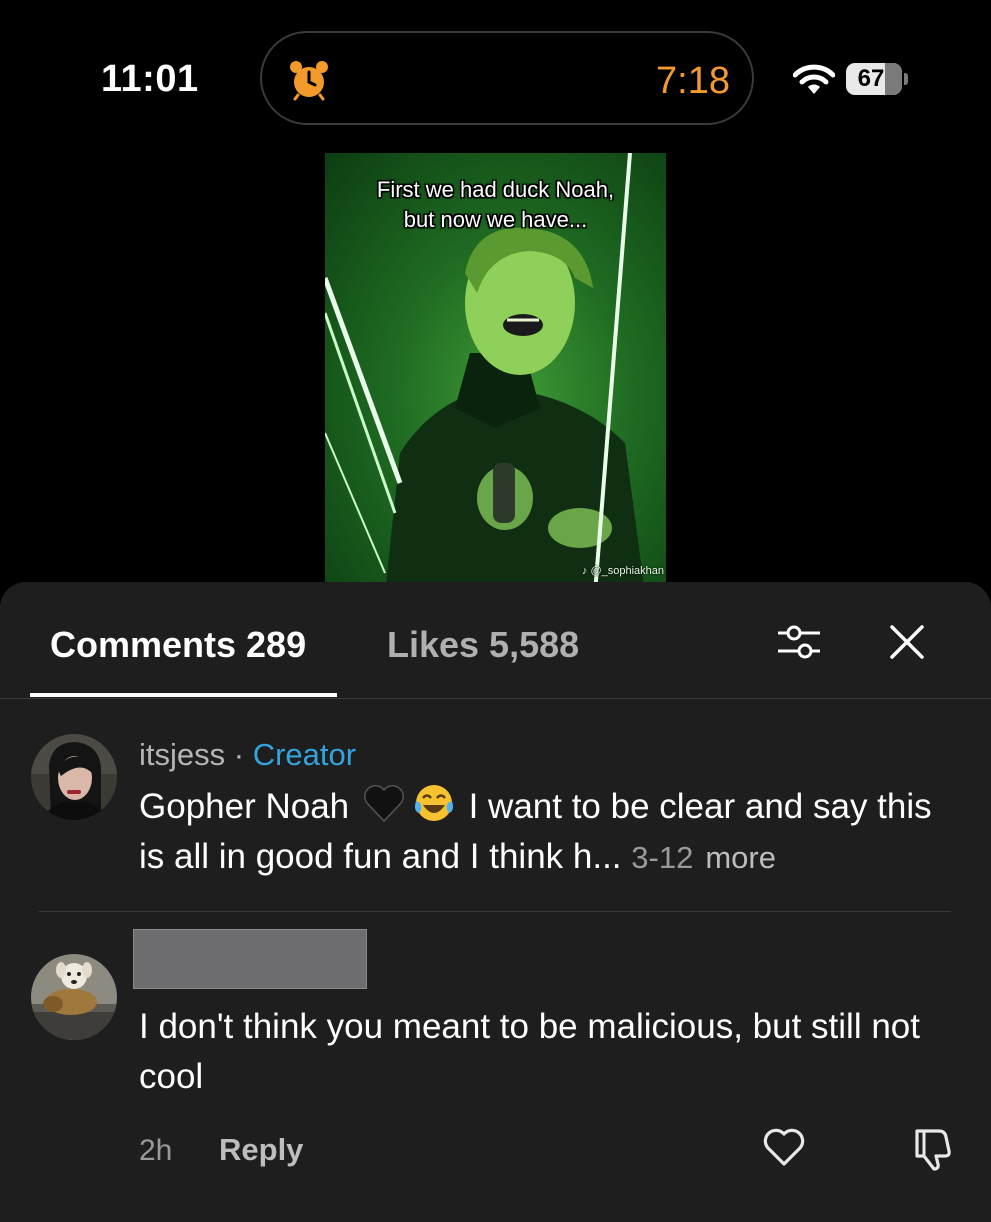 The height and width of the screenshot is (1222, 991). Describe the element at coordinates (304, 754) in the screenshot. I see `creator-badge: Creator` at that location.